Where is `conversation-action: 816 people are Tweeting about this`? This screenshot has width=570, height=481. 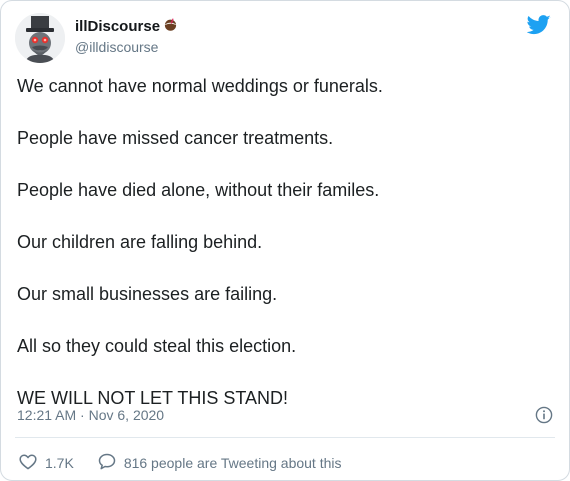
conversation-action: 816 people are Tweeting about this is located at coordinates (220, 463).